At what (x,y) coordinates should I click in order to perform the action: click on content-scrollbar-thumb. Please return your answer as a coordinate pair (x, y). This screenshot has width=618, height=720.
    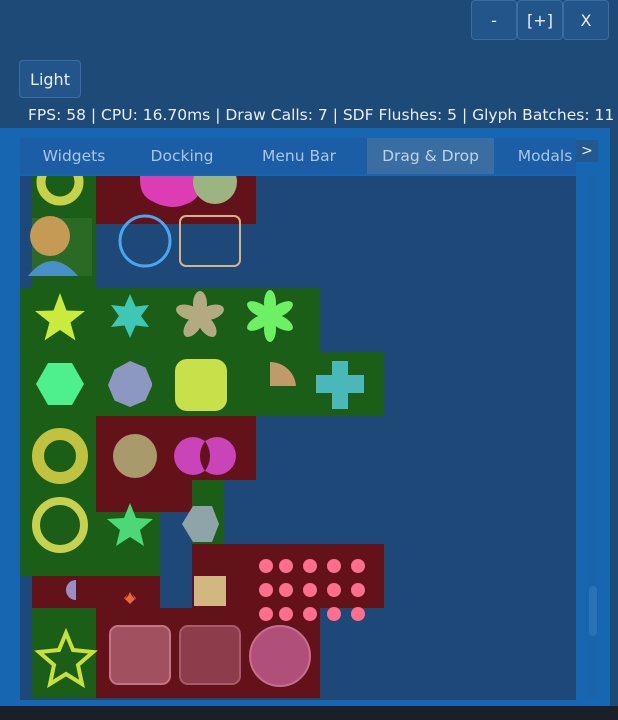
    Looking at the image, I should click on (593, 611).